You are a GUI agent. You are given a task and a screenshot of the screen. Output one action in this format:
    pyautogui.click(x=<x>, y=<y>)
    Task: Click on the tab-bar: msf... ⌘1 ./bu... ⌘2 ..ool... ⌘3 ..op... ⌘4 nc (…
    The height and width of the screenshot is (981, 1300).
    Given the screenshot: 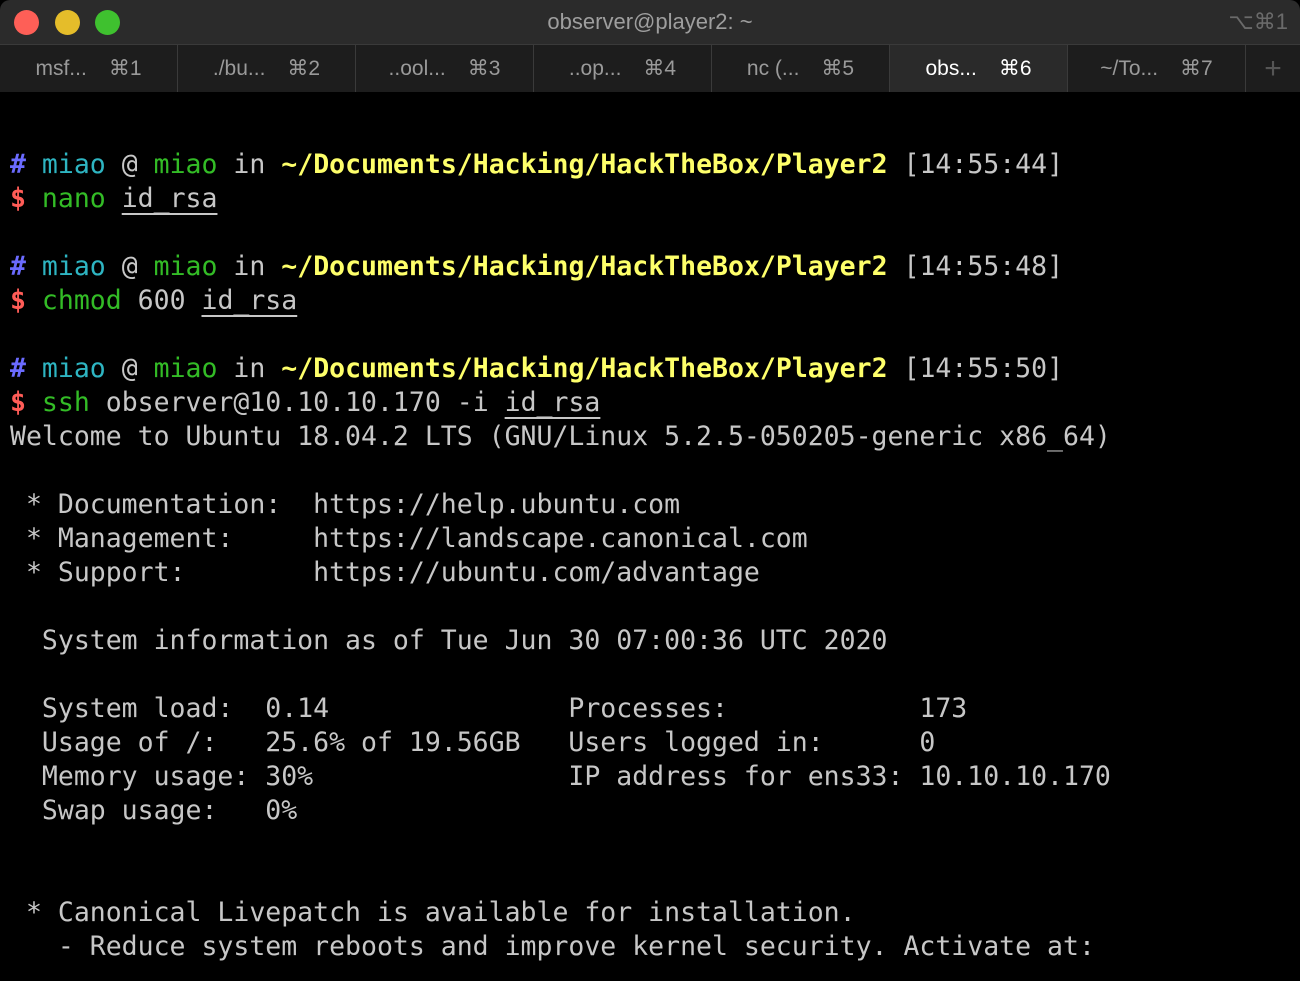 What is the action you would take?
    pyautogui.click(x=650, y=68)
    